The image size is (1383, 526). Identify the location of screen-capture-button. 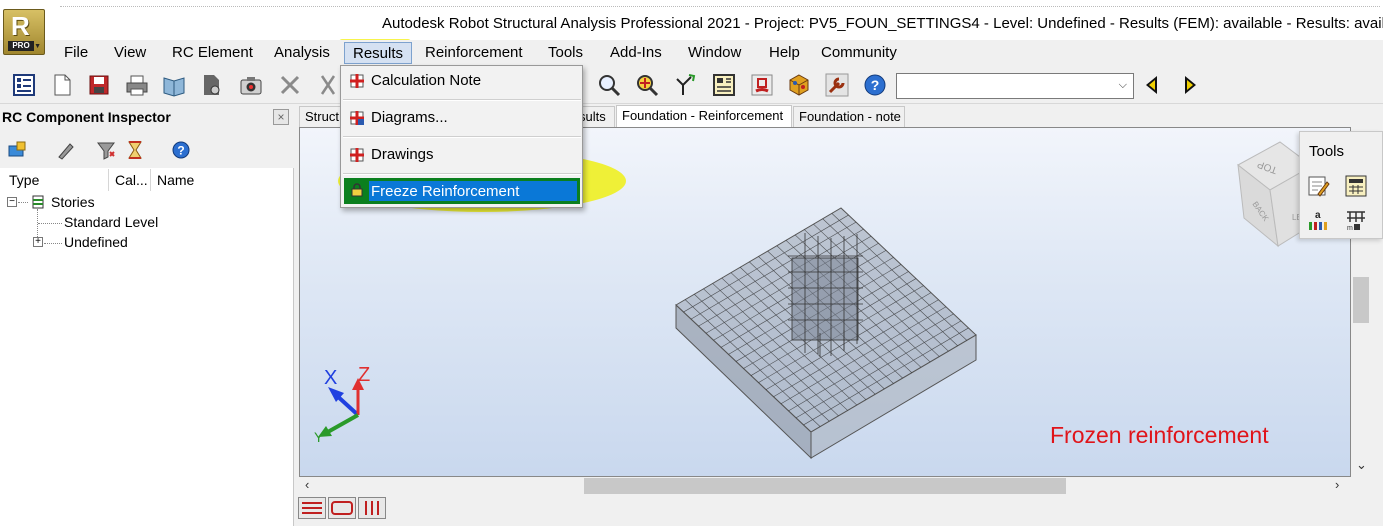
(251, 85).